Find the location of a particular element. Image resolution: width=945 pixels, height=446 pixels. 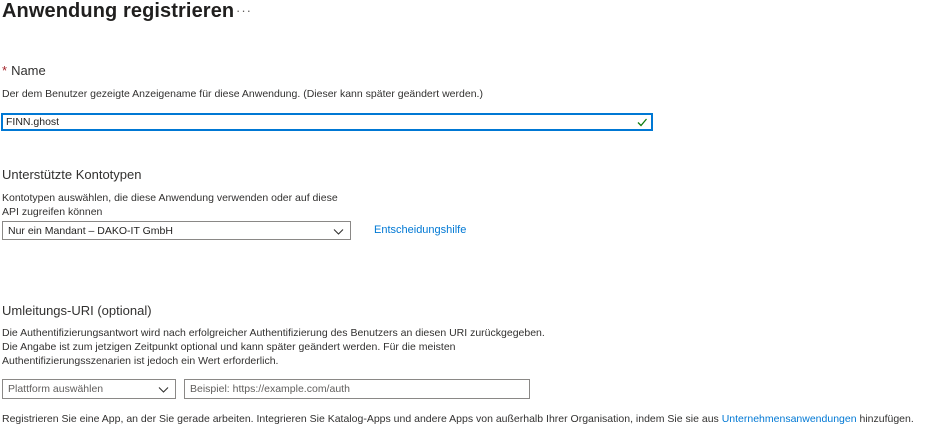

platform-dropdown: Plattform auswählen is located at coordinates (89, 389).